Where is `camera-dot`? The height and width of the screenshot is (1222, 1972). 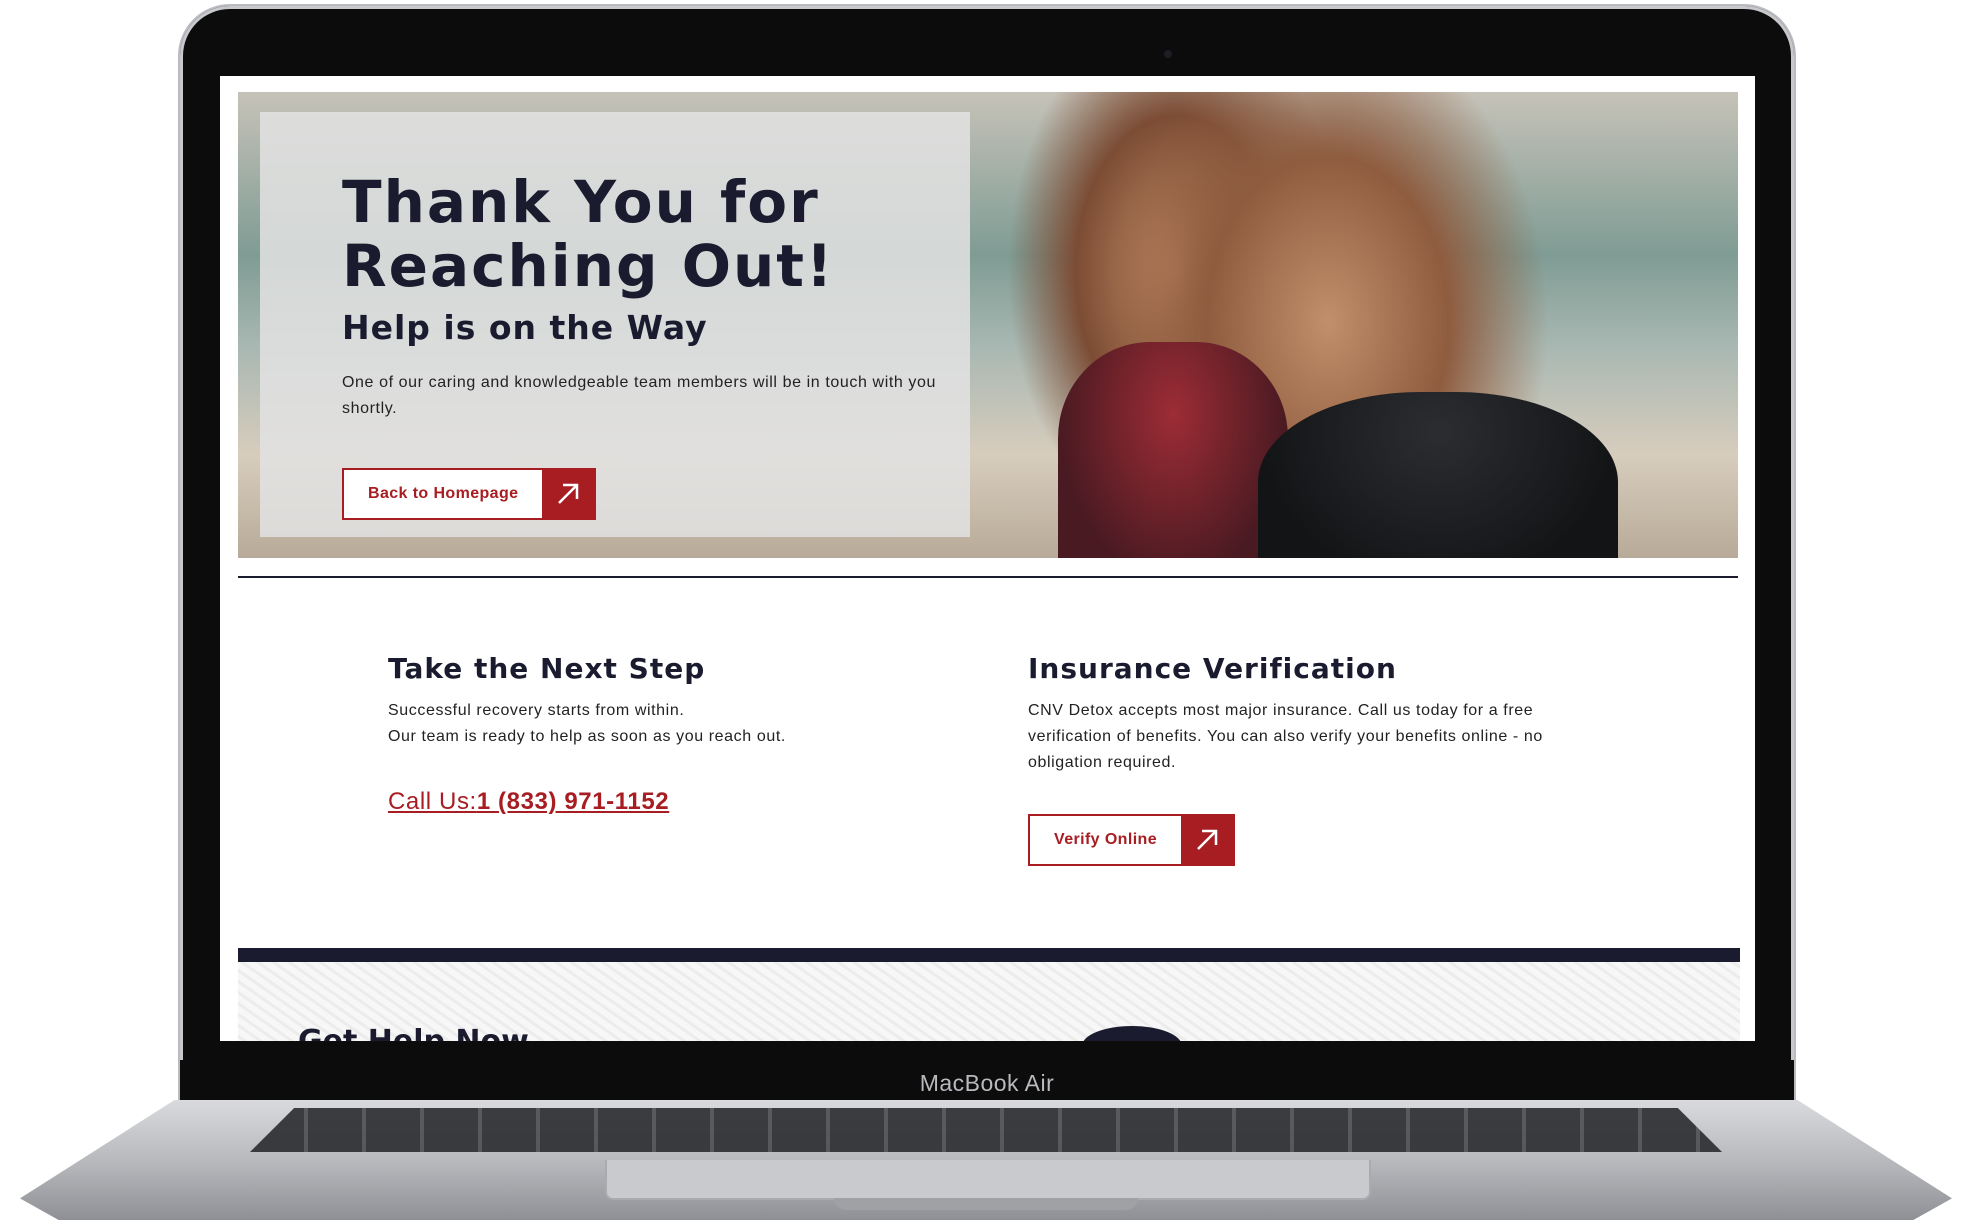 camera-dot is located at coordinates (1168, 54).